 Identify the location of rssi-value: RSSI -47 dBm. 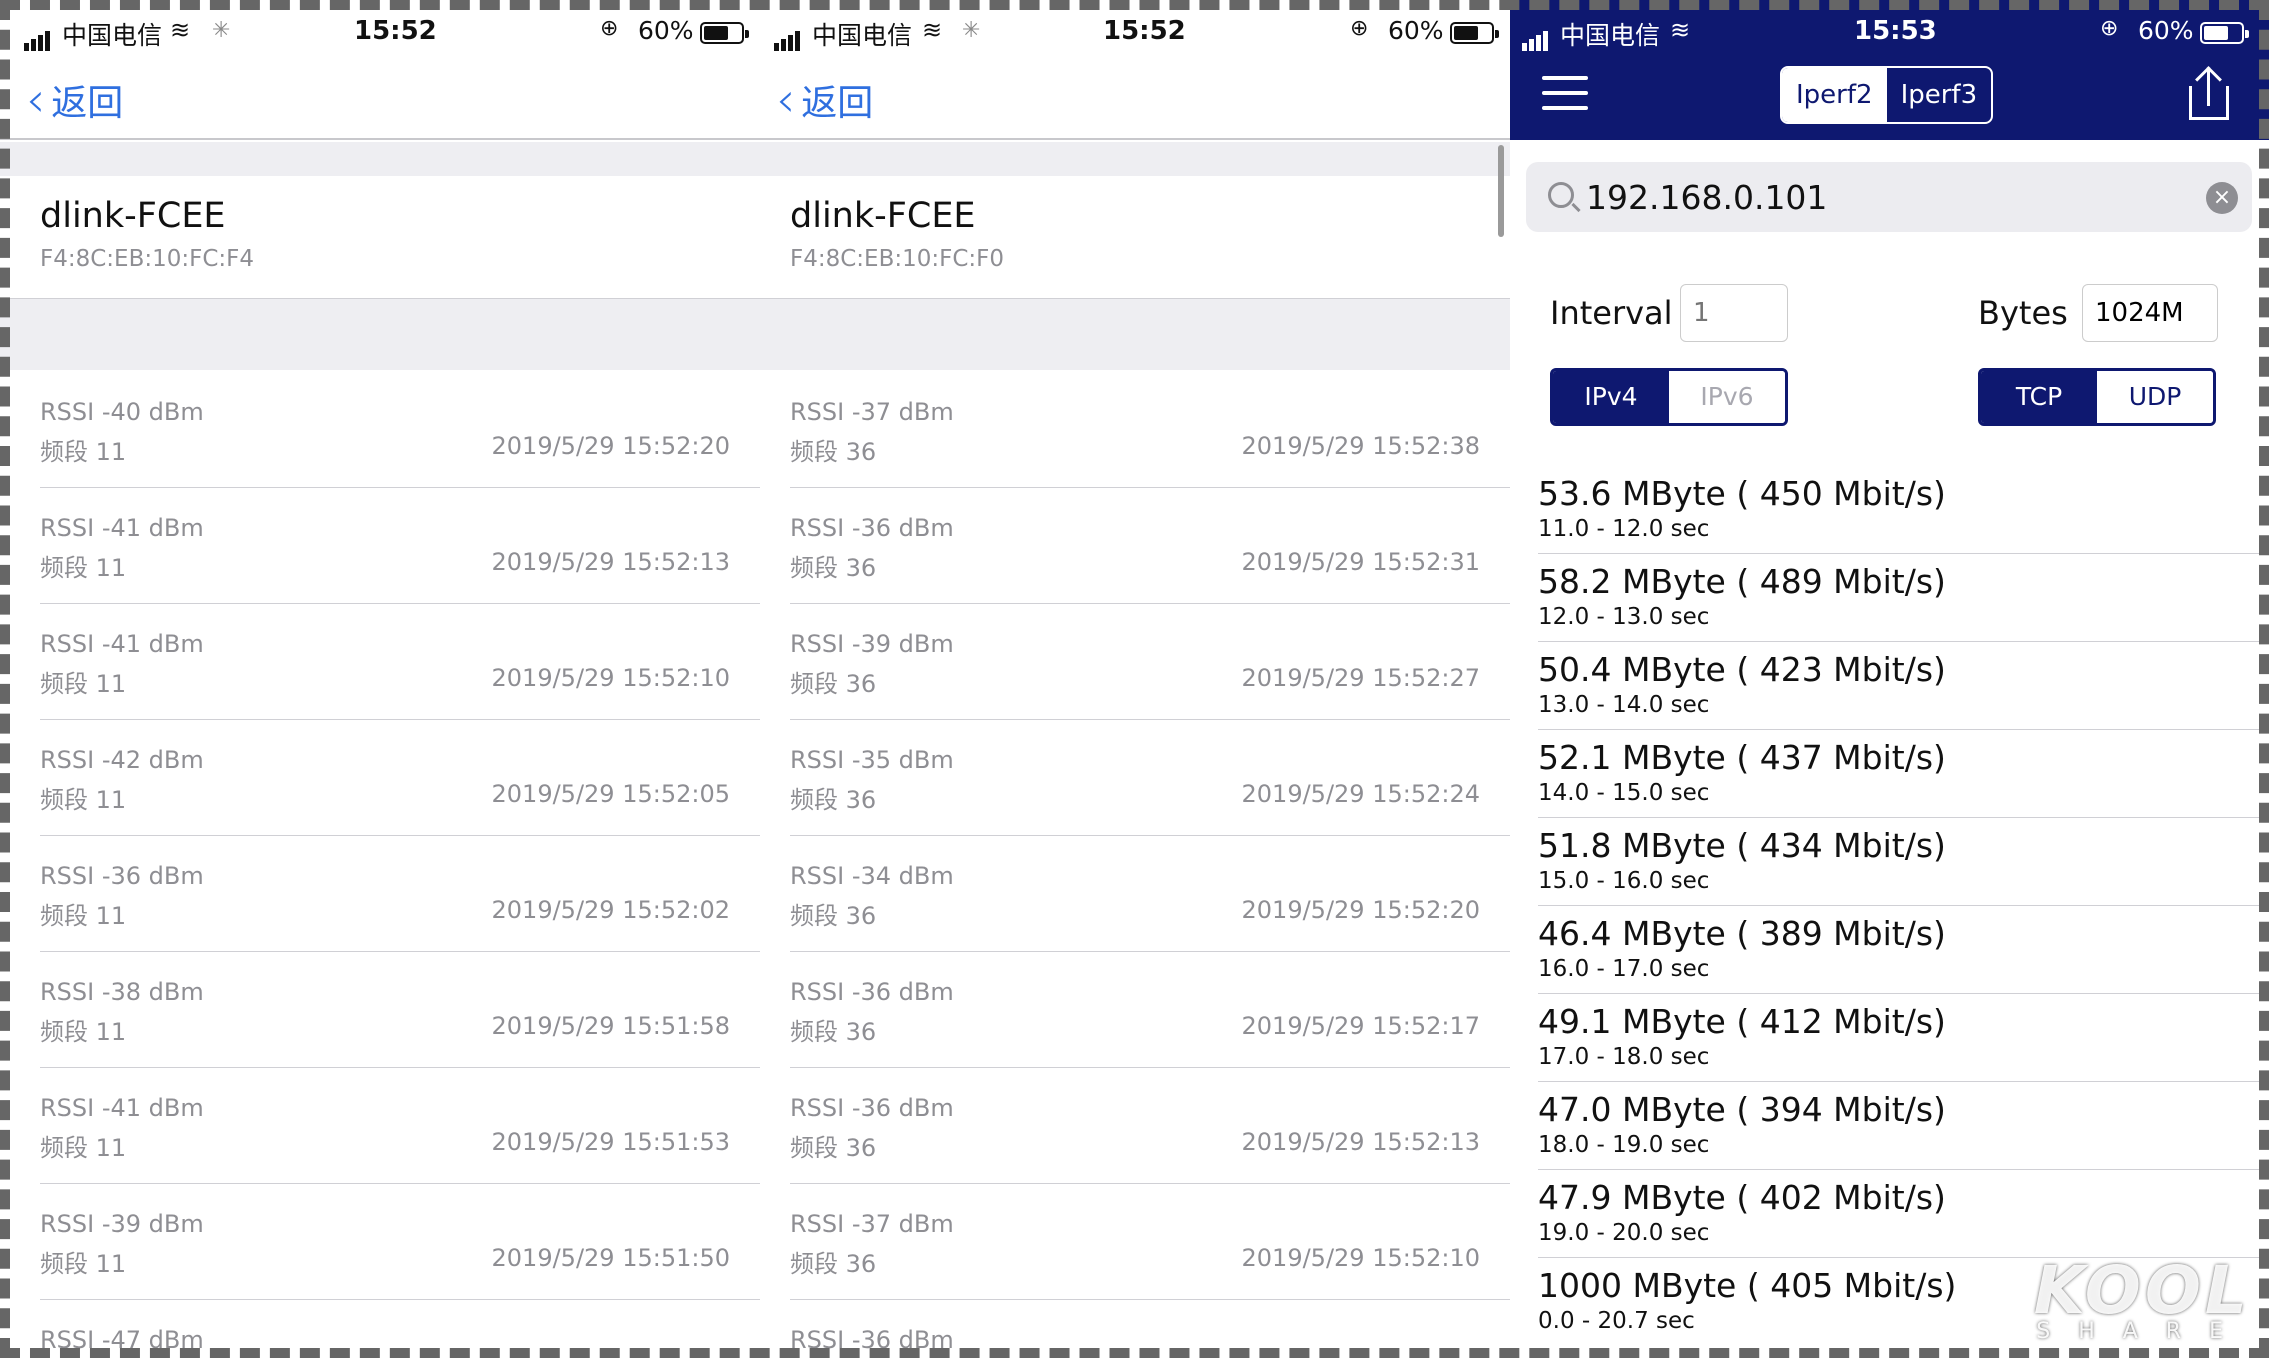
(122, 1340).